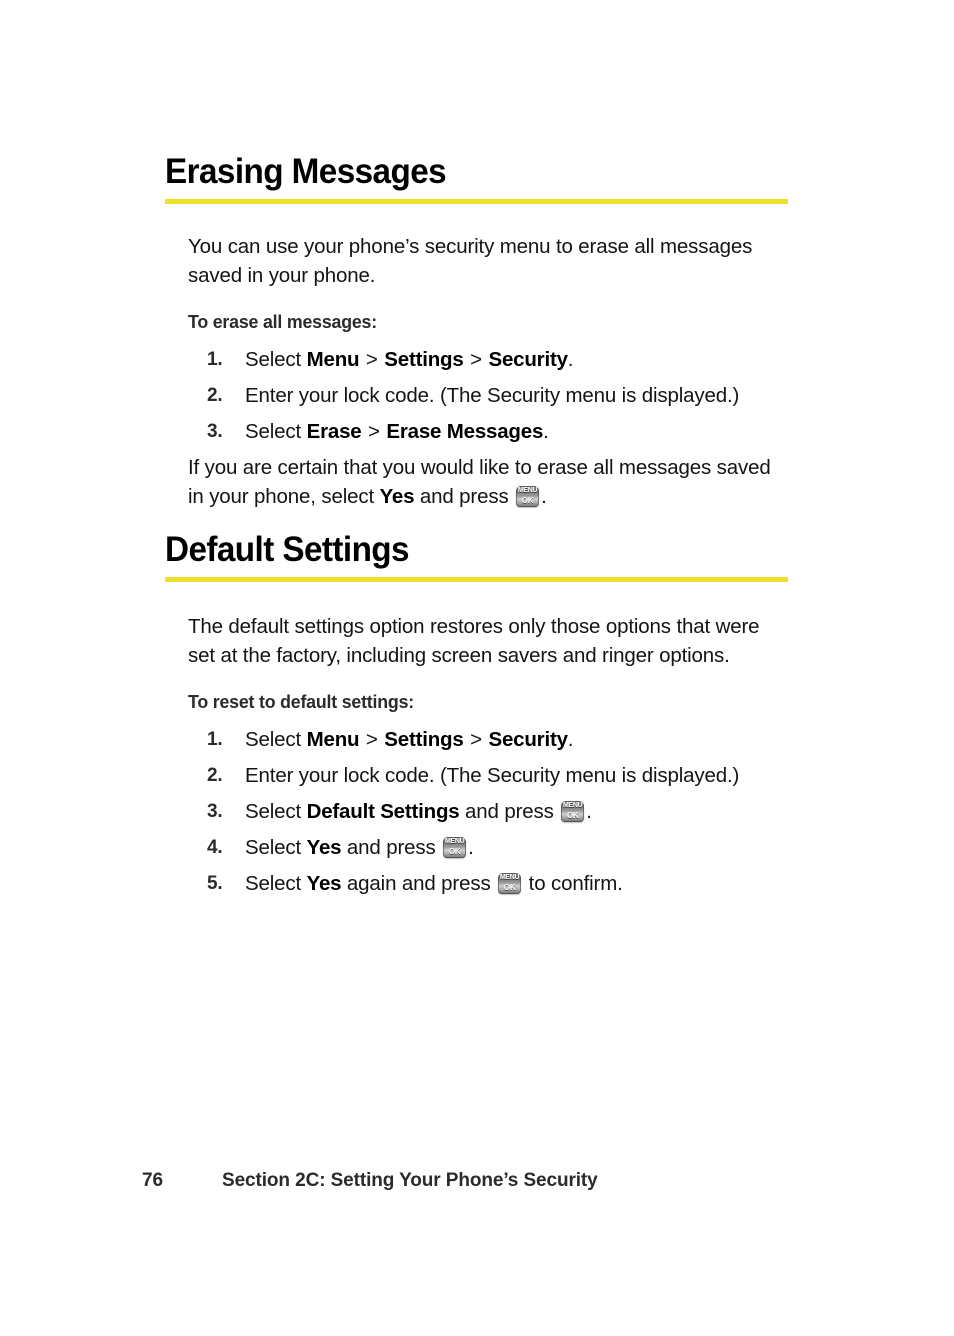  Describe the element at coordinates (397, 496) in the screenshot. I see `follow-term-yes: Yes` at that location.